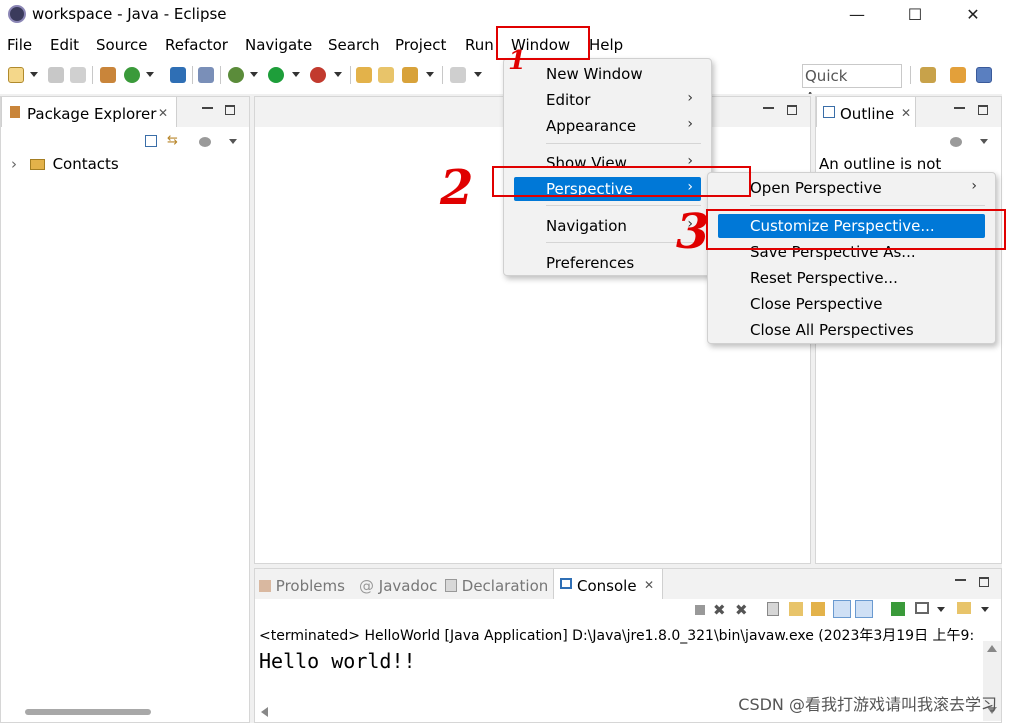 Image resolution: width=1013 pixels, height=723 pixels. What do you see at coordinates (700, 610) in the screenshot?
I see `terminate-icon` at bounding box center [700, 610].